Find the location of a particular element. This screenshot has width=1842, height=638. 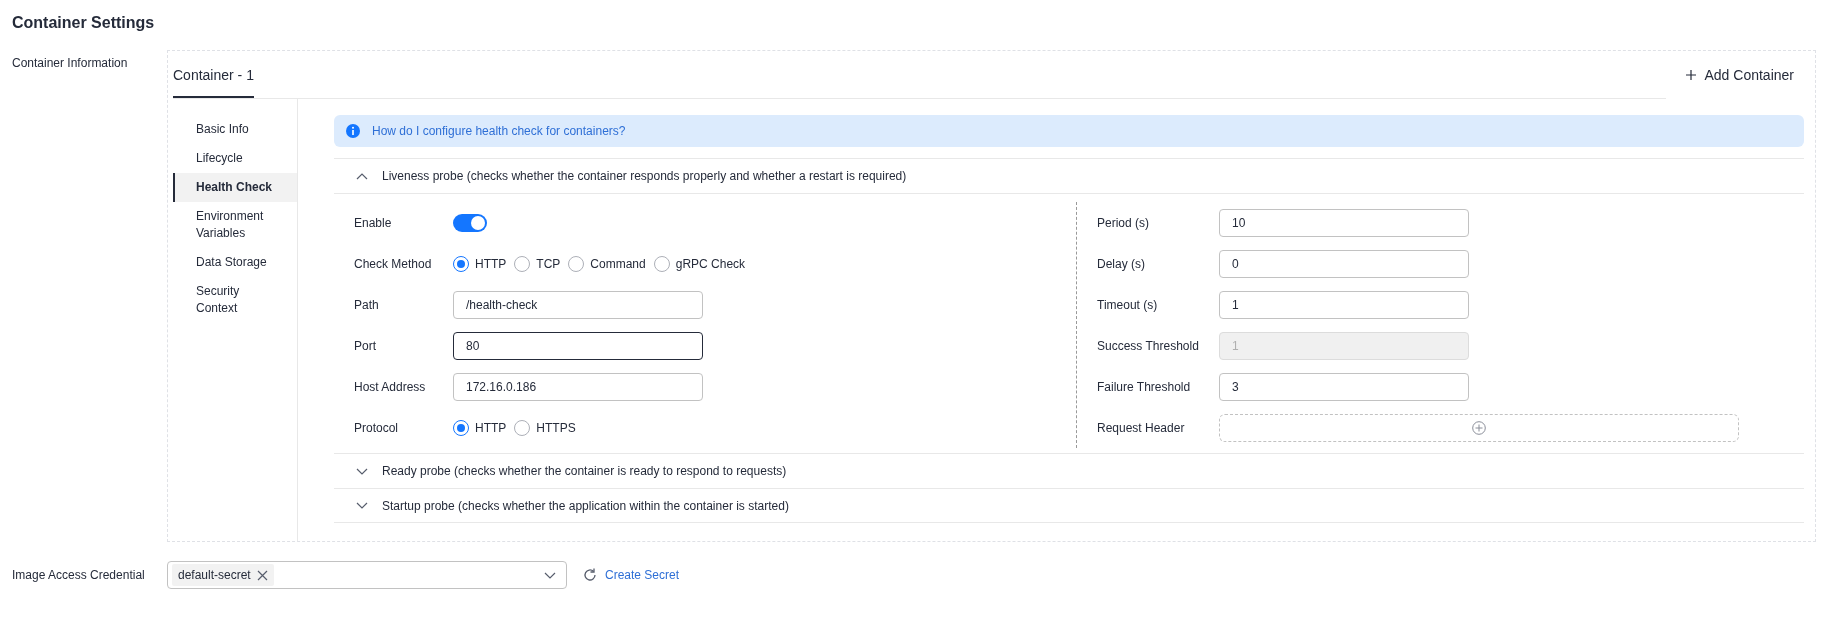

info-icon is located at coordinates (353, 131).